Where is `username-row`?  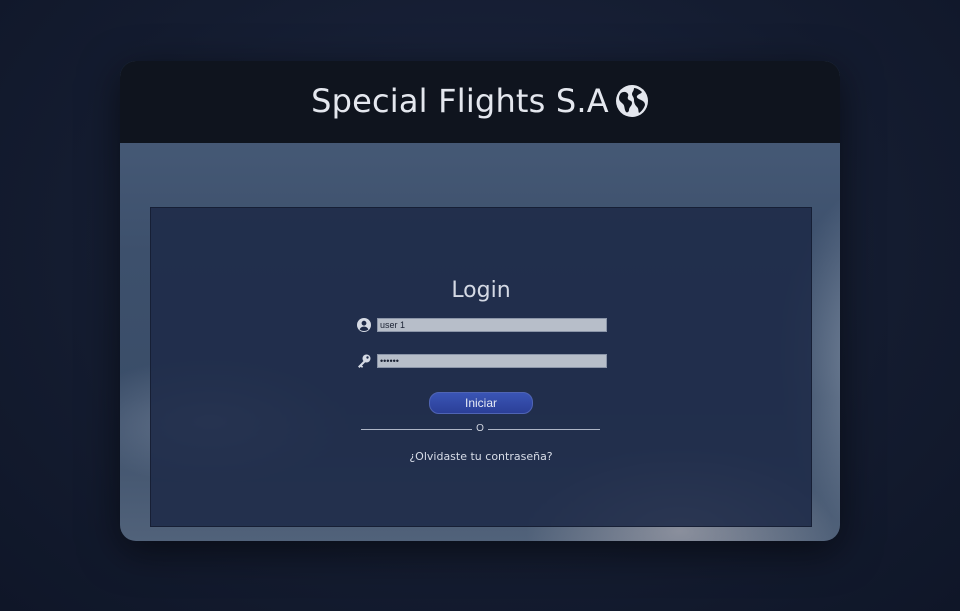
username-row is located at coordinates (481, 325).